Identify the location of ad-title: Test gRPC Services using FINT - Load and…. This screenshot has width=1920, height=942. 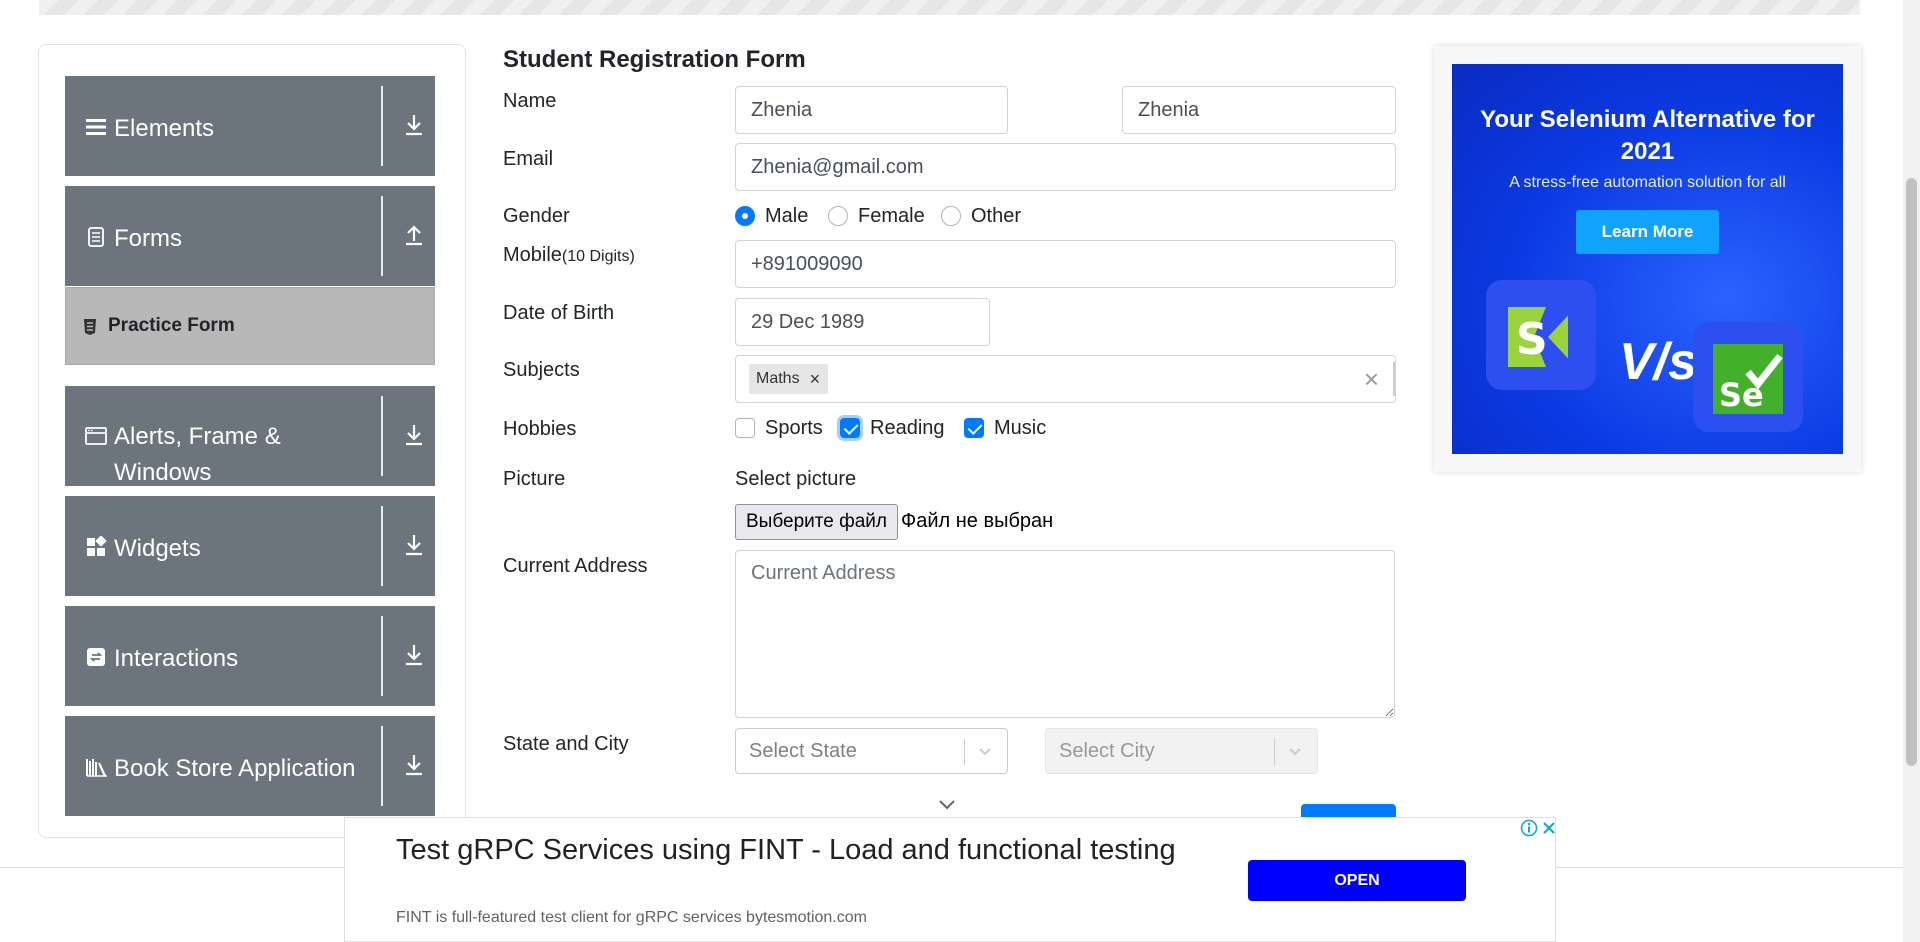
(791, 850).